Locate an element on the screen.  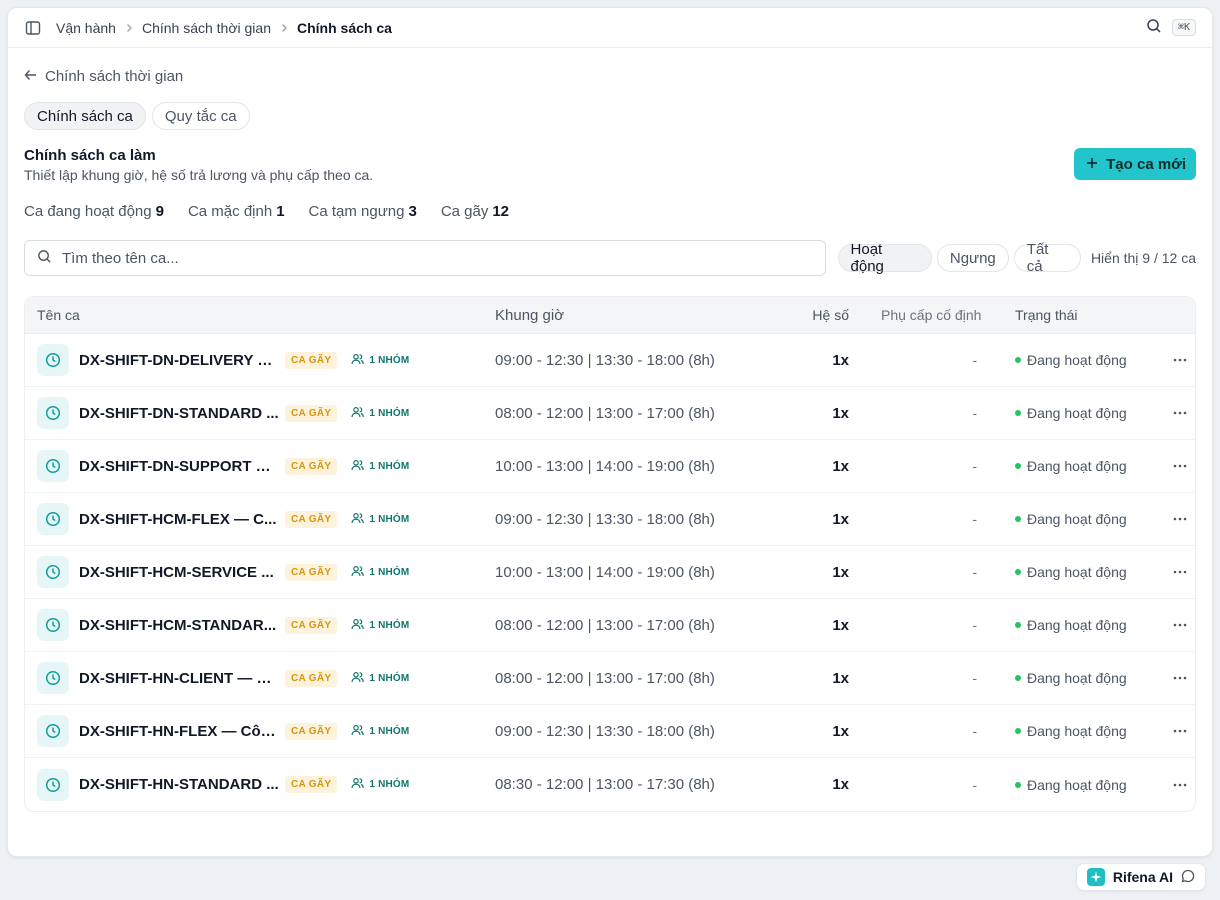
shift-time-range: 10:00 - 13:00 | 14:00 - 19:00 (8h) is located at coordinates (605, 572).